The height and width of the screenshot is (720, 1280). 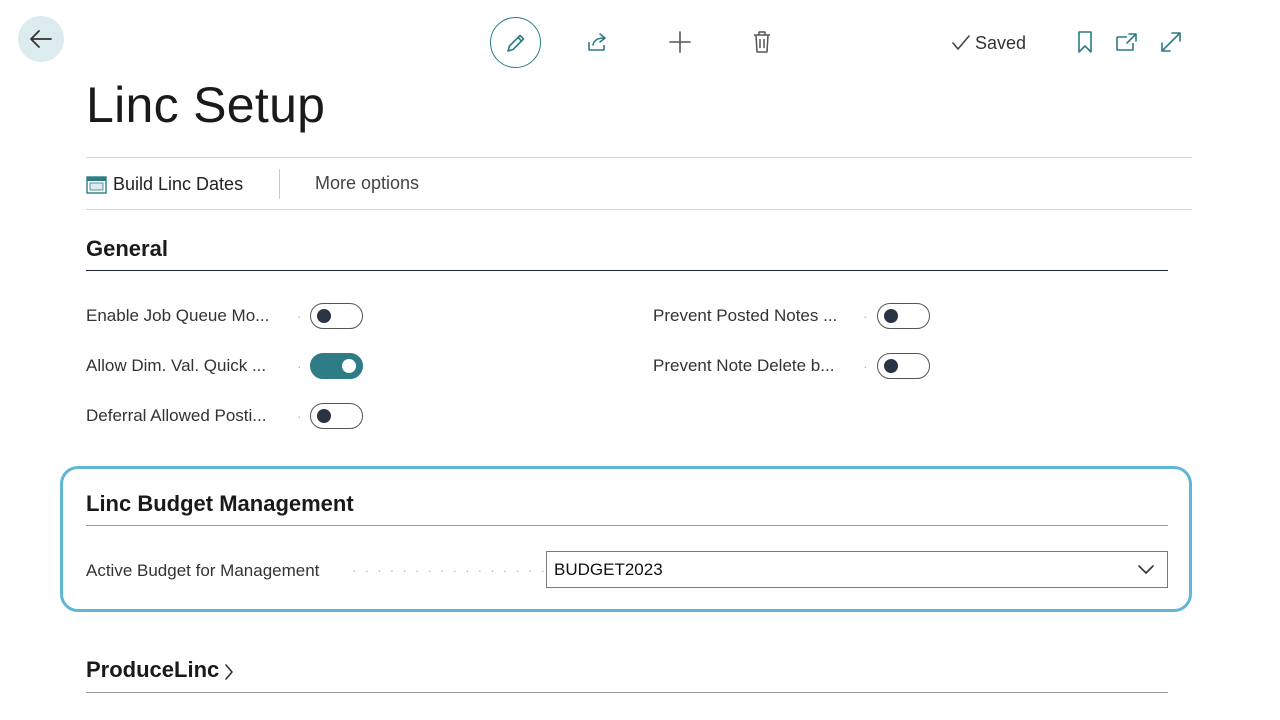 What do you see at coordinates (336, 416) in the screenshot?
I see `deferral-allowed-toggle` at bounding box center [336, 416].